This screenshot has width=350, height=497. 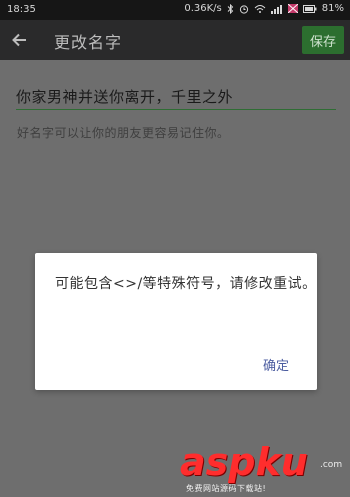 I want to click on wifi-icon, so click(x=260, y=9).